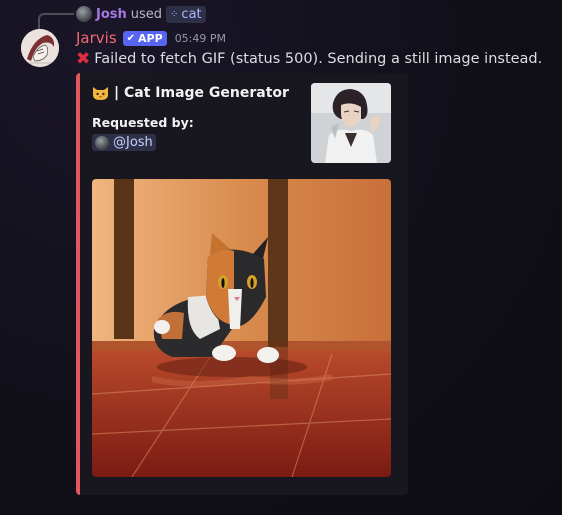 Image resolution: width=562 pixels, height=515 pixels. What do you see at coordinates (102, 142) in the screenshot?
I see `mention-avatar` at bounding box center [102, 142].